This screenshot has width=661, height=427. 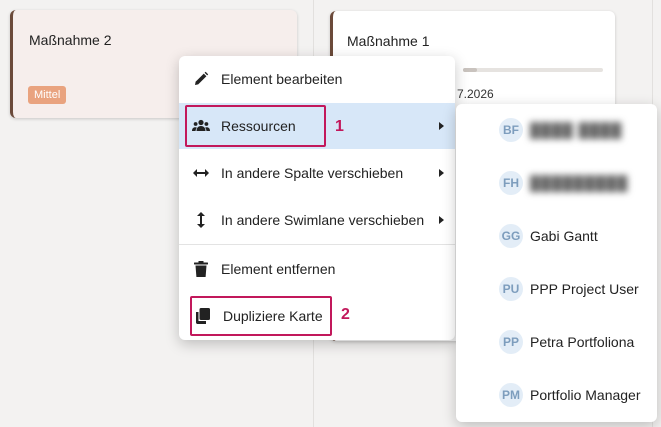 What do you see at coordinates (475, 94) in the screenshot?
I see `card-date: 7.2026` at bounding box center [475, 94].